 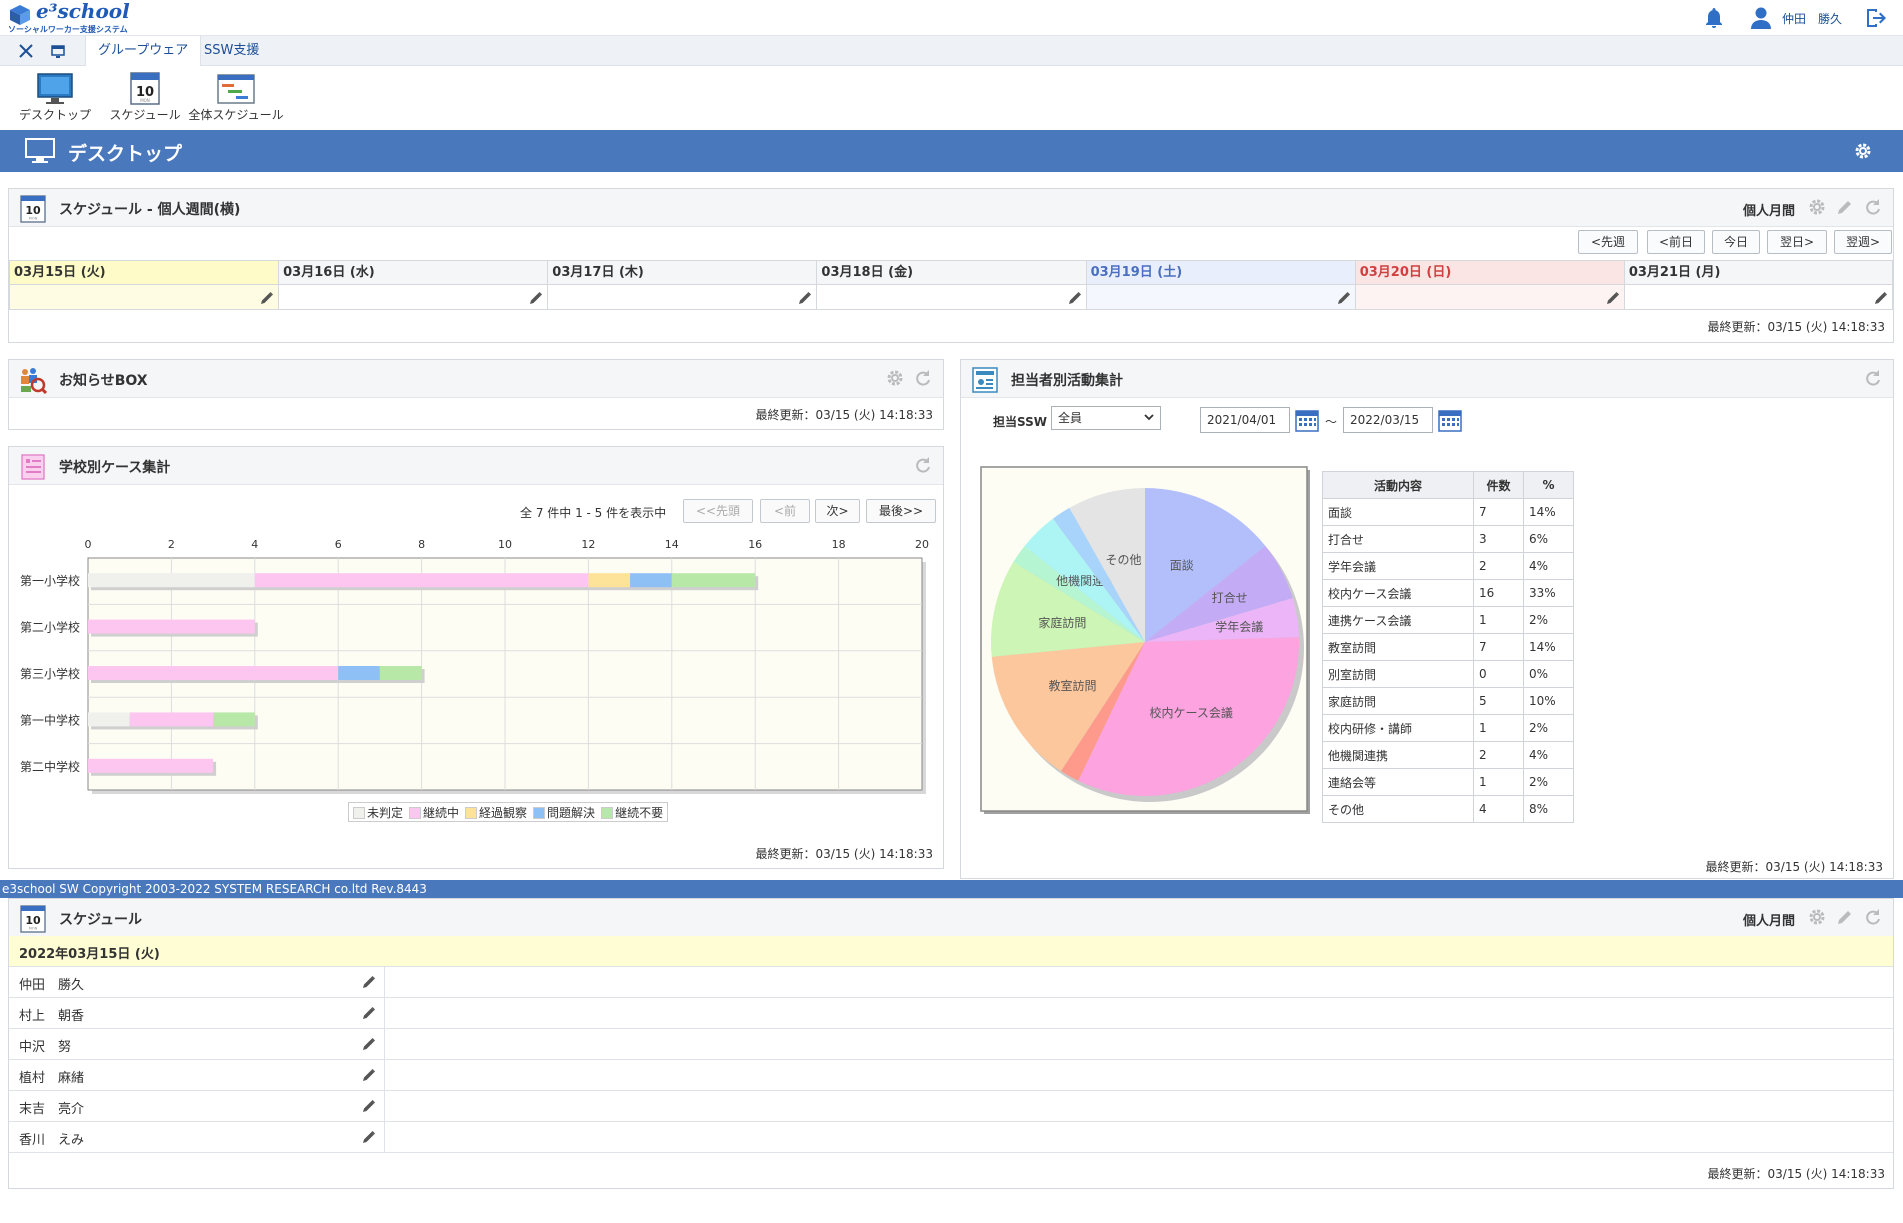 What do you see at coordinates (58, 51) in the screenshot?
I see `window-icon` at bounding box center [58, 51].